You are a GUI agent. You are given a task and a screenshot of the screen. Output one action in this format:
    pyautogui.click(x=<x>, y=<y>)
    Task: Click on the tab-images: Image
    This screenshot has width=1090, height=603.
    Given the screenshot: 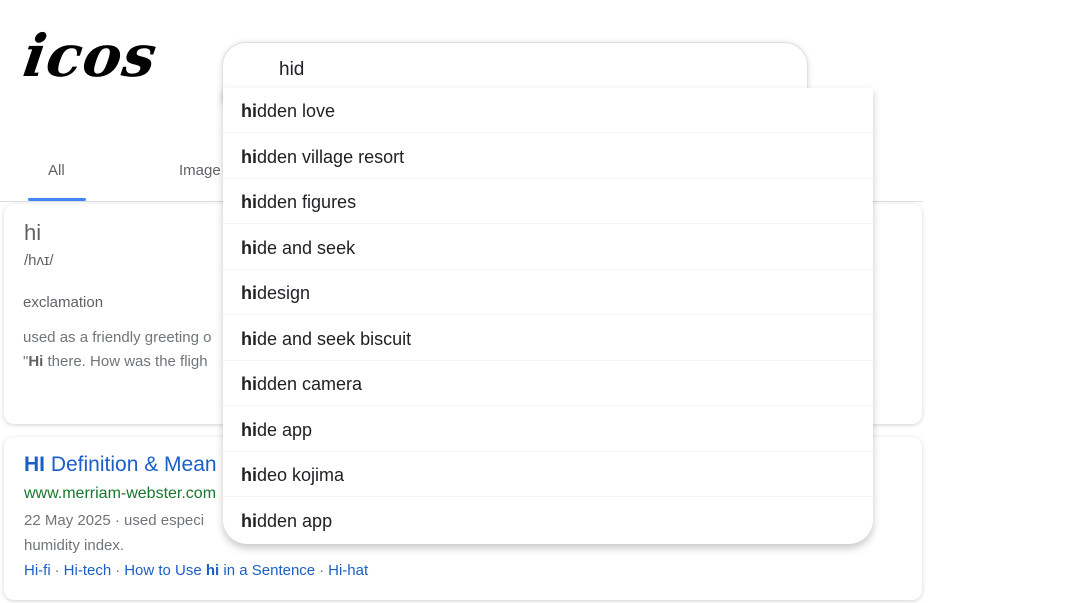 What is the action you would take?
    pyautogui.click(x=200, y=170)
    